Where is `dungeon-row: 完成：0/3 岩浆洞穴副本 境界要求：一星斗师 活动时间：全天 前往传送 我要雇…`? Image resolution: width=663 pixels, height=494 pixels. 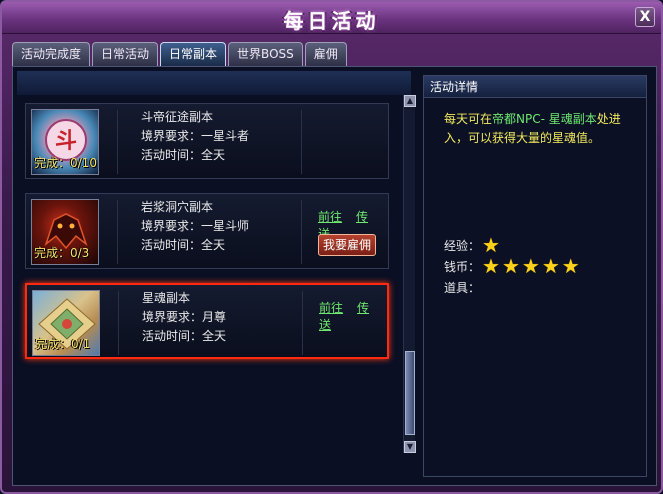
dungeon-row: 完成：0/3 岩浆洞穴副本 境界要求：一星斗师 活动时间：全天 前往传送 我要雇… is located at coordinates (207, 231).